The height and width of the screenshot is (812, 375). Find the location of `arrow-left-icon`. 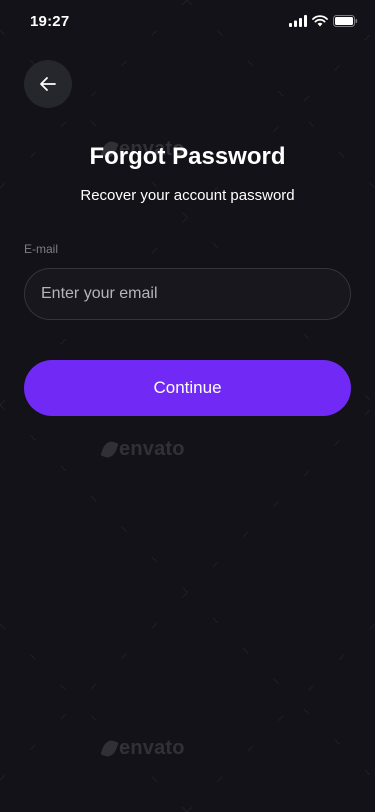

arrow-left-icon is located at coordinates (48, 84).